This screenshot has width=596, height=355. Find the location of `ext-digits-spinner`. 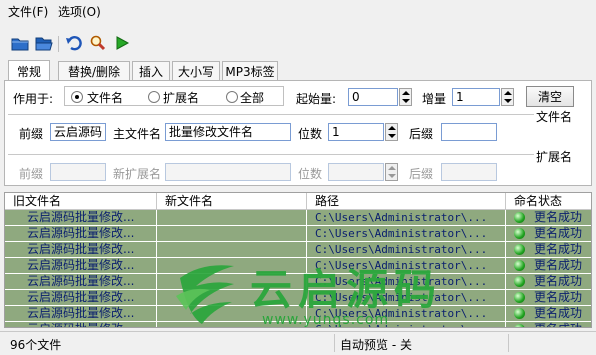

ext-digits-spinner is located at coordinates (391, 172).